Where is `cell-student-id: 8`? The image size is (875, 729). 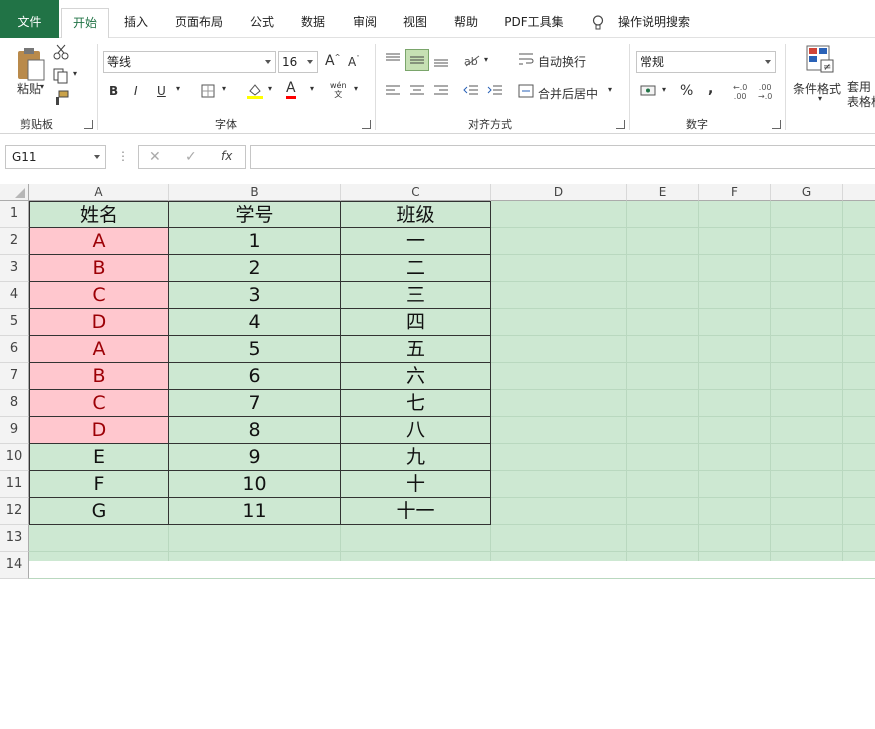
cell-student-id: 8 is located at coordinates (255, 430).